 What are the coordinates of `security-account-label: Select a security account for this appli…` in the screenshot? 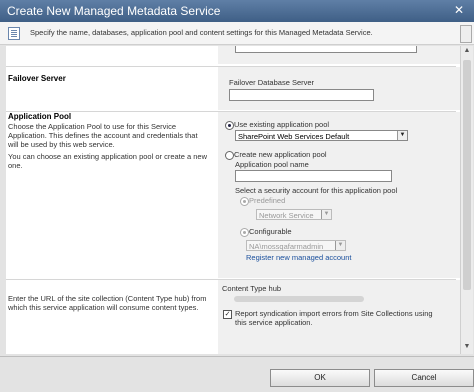 It's located at (316, 190).